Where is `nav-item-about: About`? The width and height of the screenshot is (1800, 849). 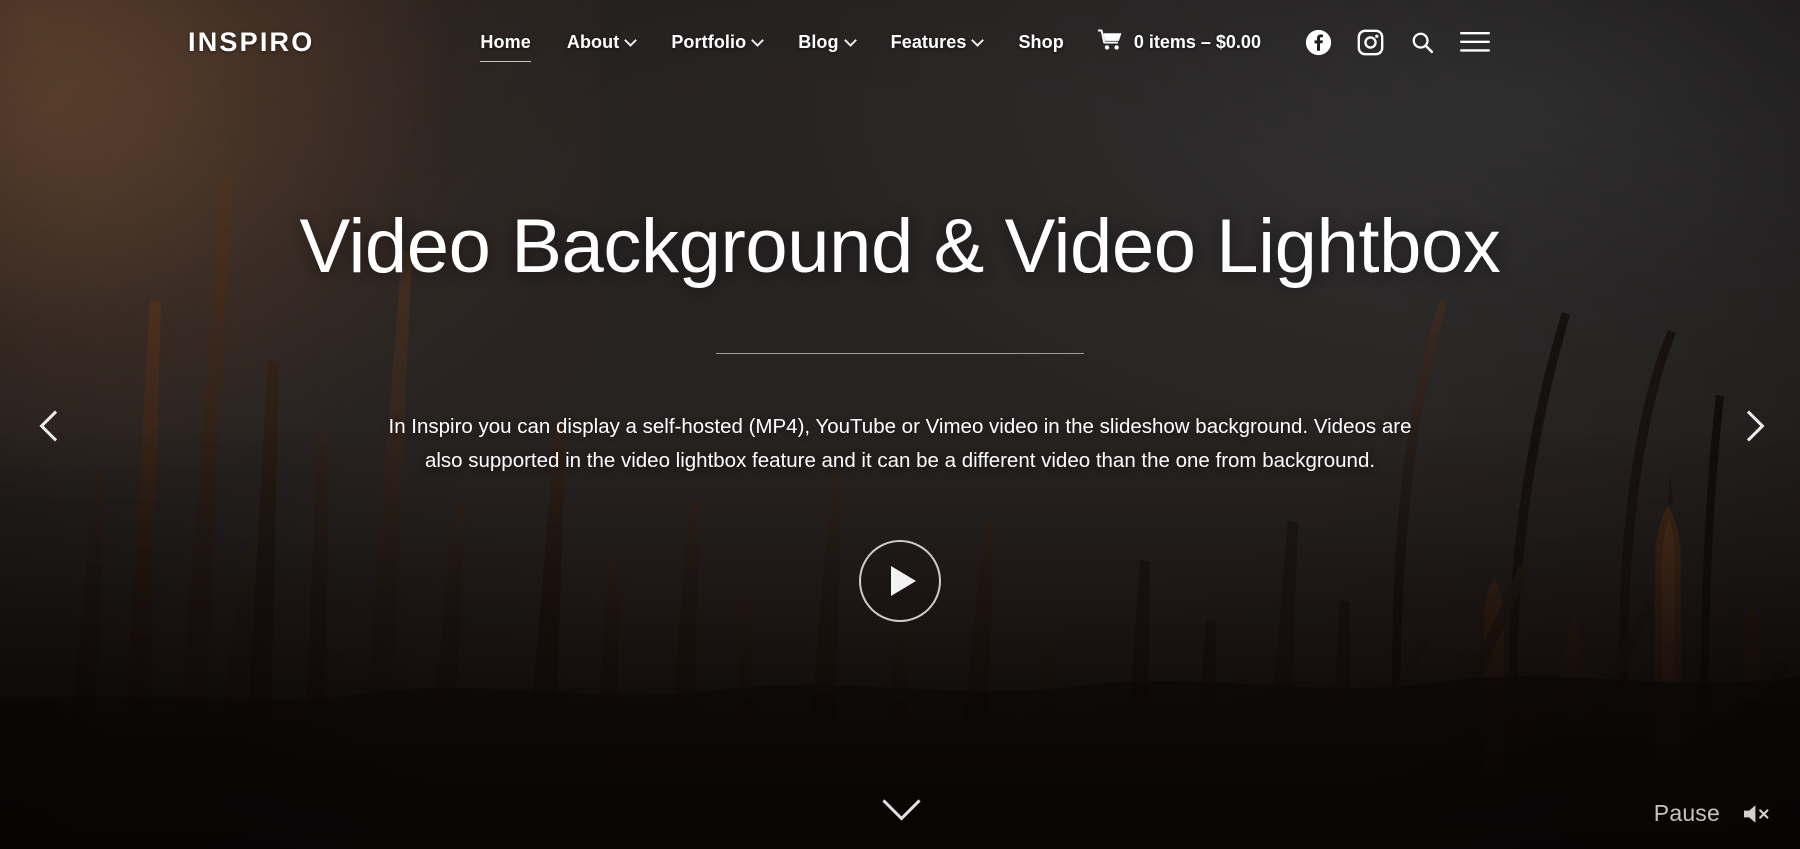
nav-item-about: About is located at coordinates (601, 42).